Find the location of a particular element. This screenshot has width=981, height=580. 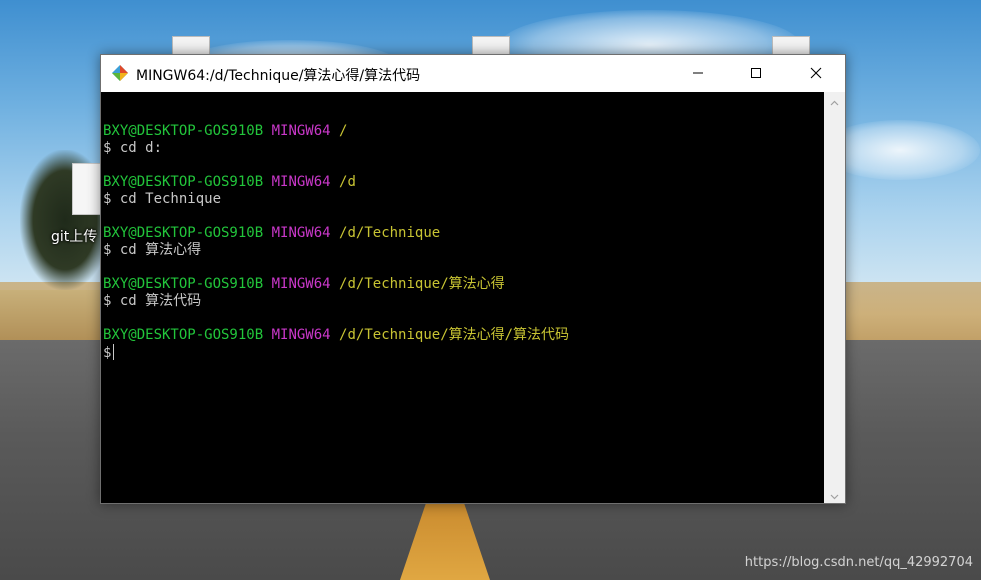

minimize-button is located at coordinates (698, 73).